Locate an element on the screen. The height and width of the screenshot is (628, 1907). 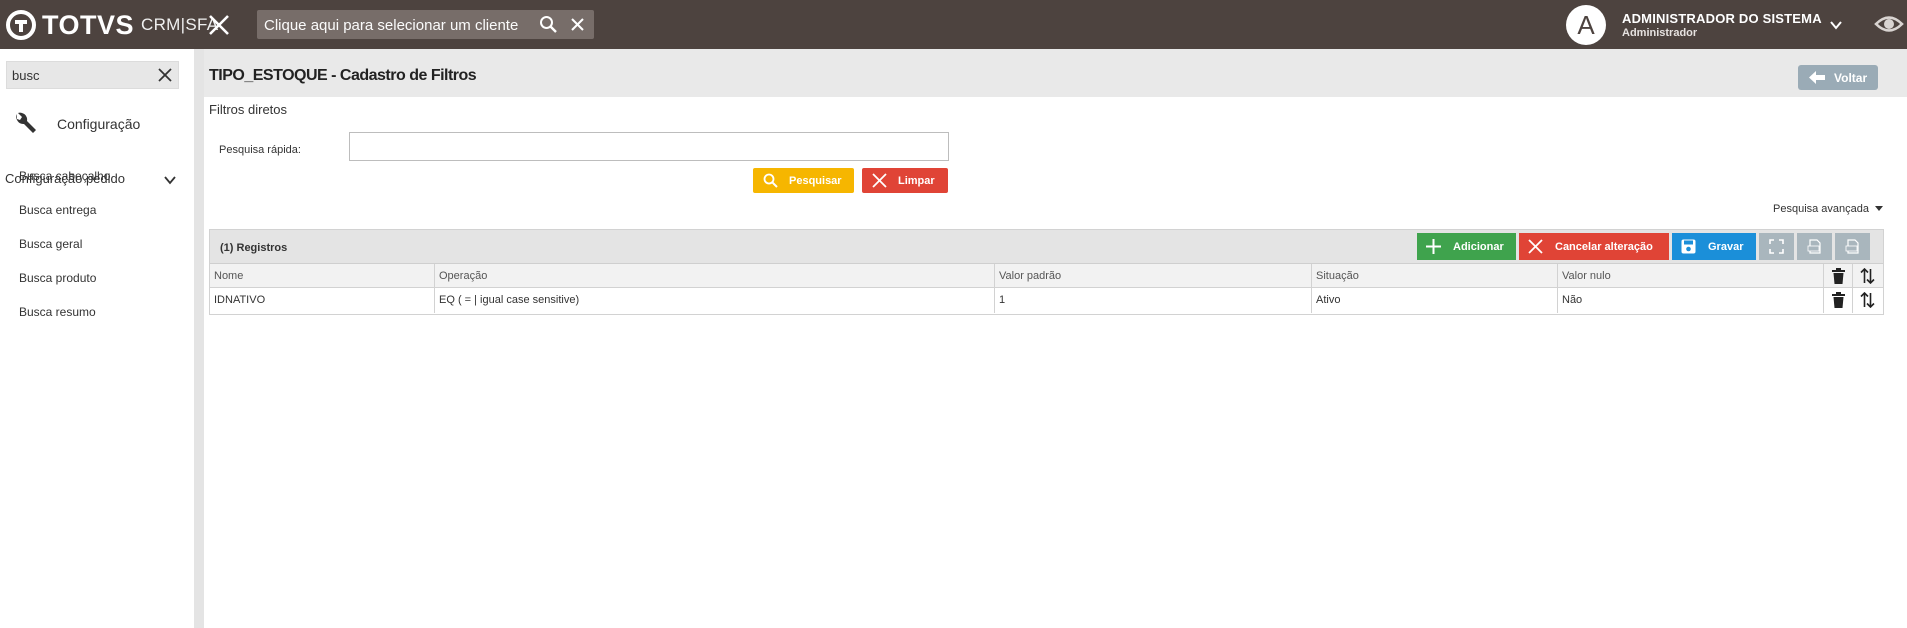
arrow-left-icon is located at coordinates (1817, 77).